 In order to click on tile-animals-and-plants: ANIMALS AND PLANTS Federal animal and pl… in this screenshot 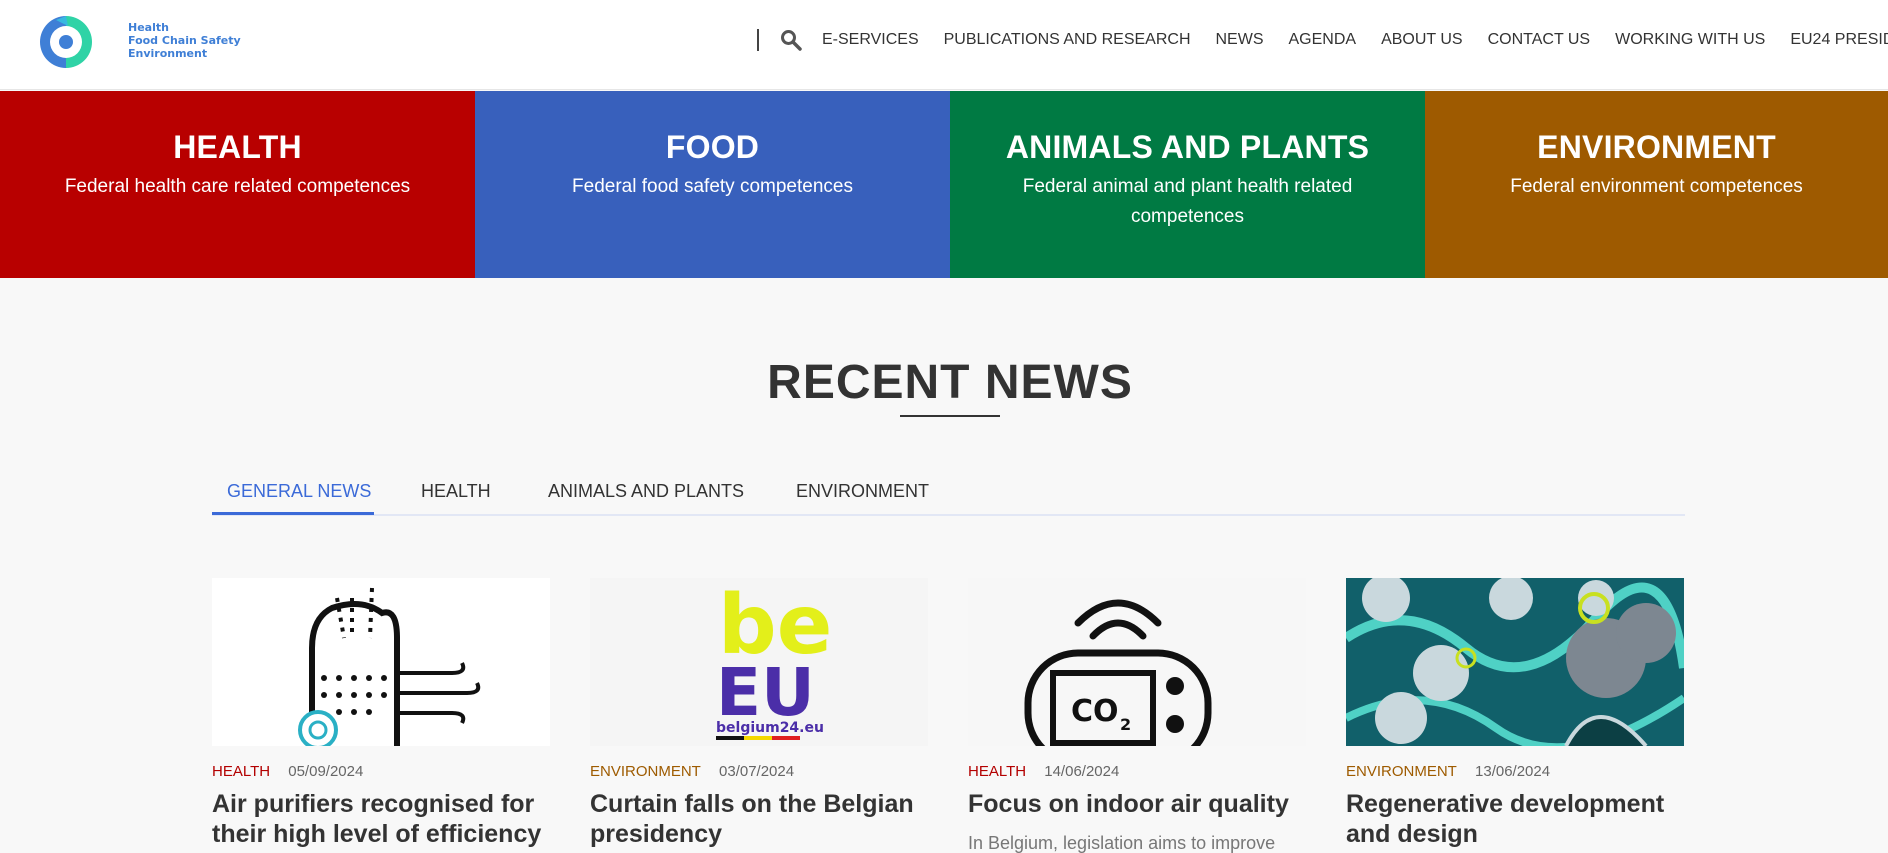, I will do `click(1187, 184)`.